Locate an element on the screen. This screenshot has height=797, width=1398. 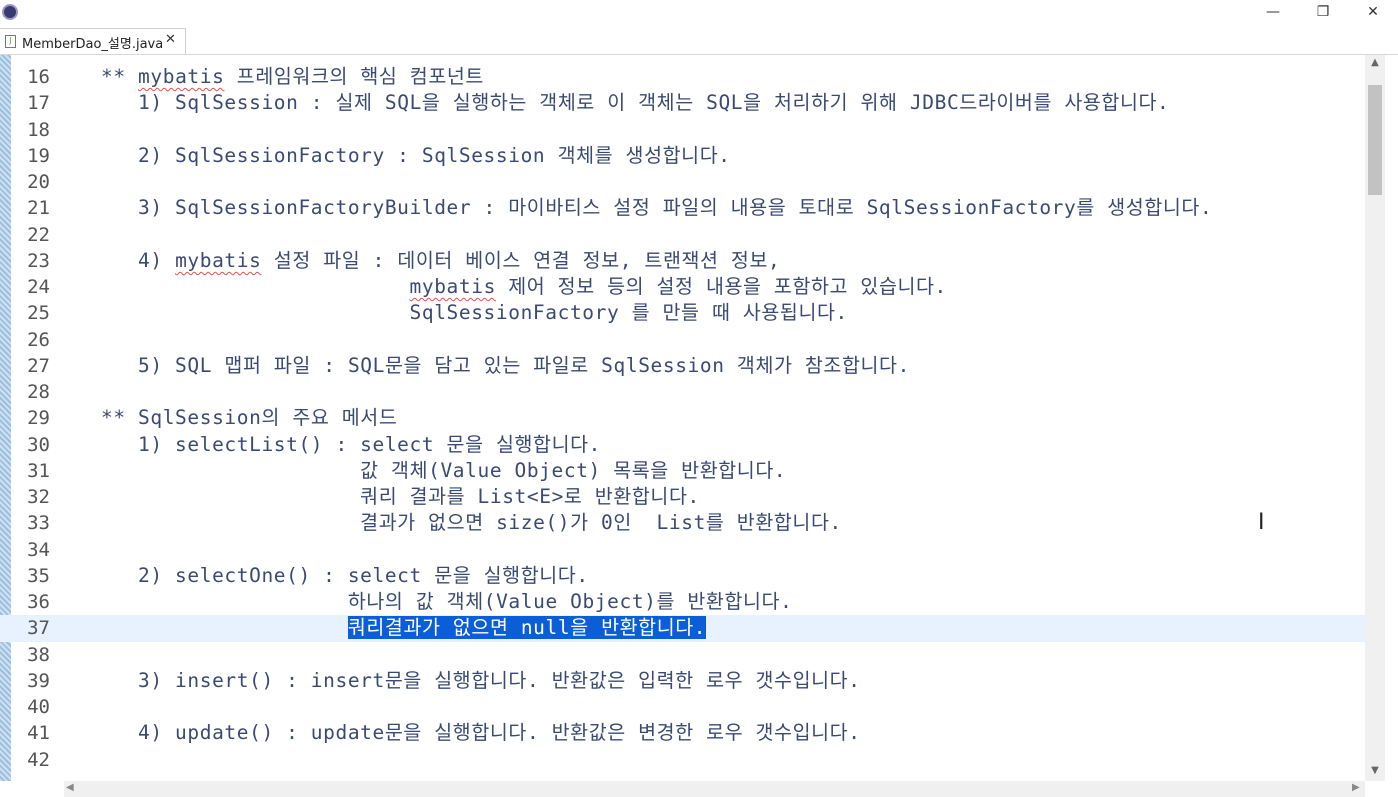
code-text: 하나의 값 객체(Value Object)를 반환합니다. is located at coordinates (428, 601).